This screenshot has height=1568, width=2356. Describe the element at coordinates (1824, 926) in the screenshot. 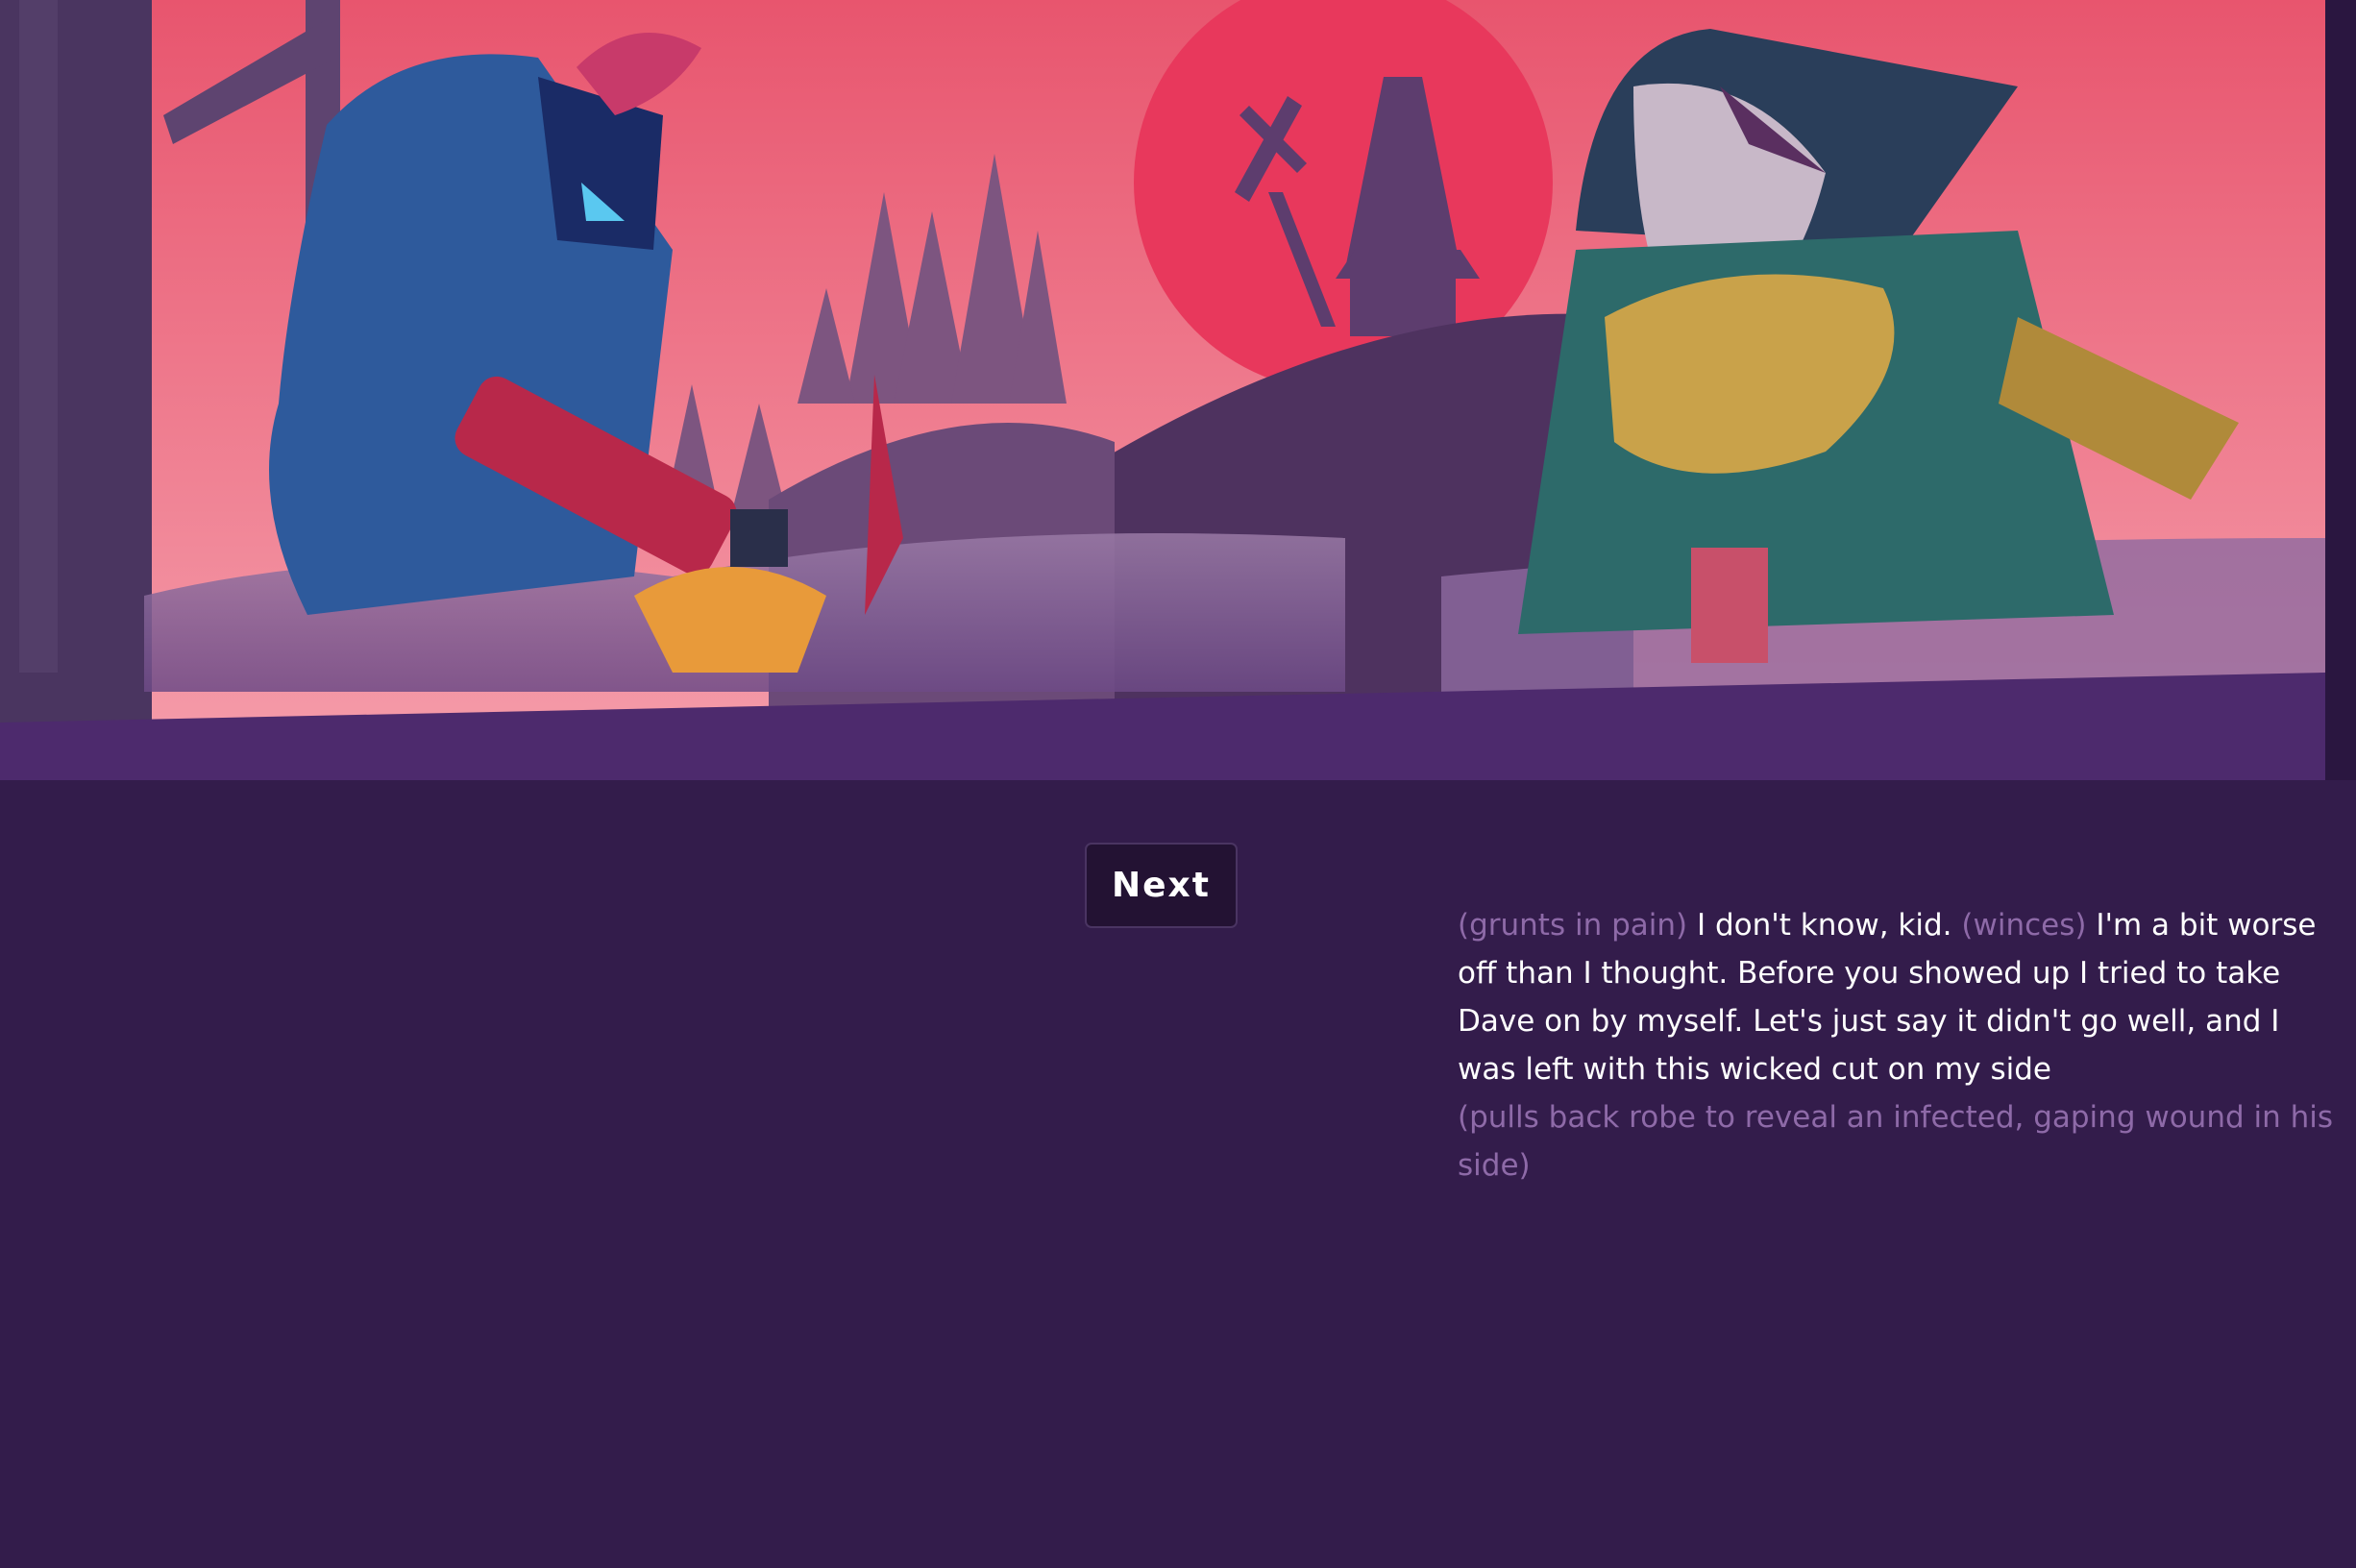

I see `dialogue-speech: I don't know, kid.` at that location.